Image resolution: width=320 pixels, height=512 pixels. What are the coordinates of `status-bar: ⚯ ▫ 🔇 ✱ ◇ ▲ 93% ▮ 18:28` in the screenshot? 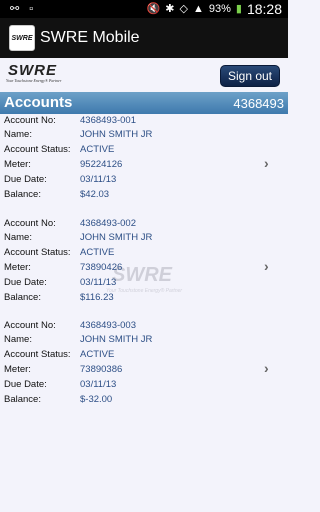 It's located at (144, 9).